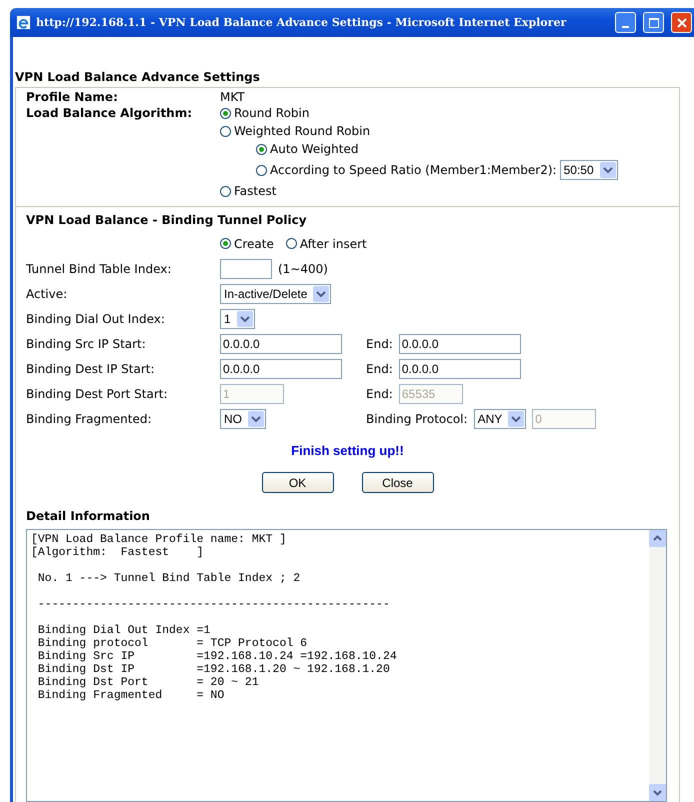 Image resolution: width=694 pixels, height=802 pixels. I want to click on close-button, so click(681, 22).